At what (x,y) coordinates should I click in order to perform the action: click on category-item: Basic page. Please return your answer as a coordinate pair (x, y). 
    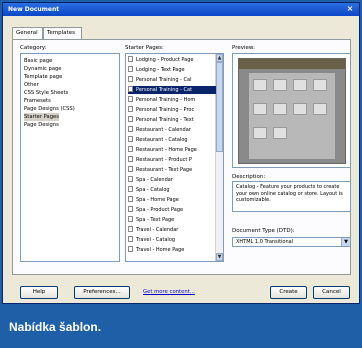
    Looking at the image, I should click on (38, 61).